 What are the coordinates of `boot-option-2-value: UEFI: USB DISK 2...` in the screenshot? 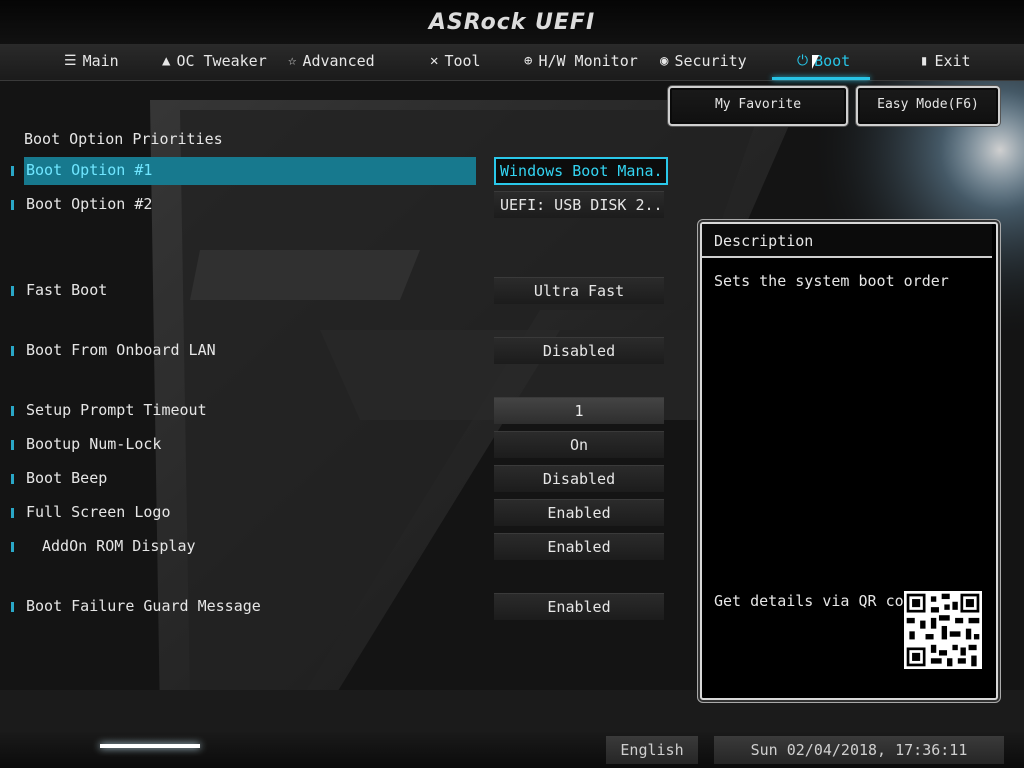 It's located at (579, 204).